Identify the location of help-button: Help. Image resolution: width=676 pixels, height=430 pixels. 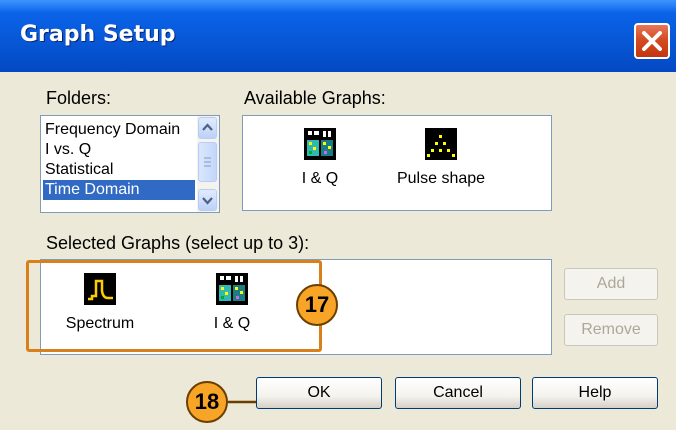
(595, 393).